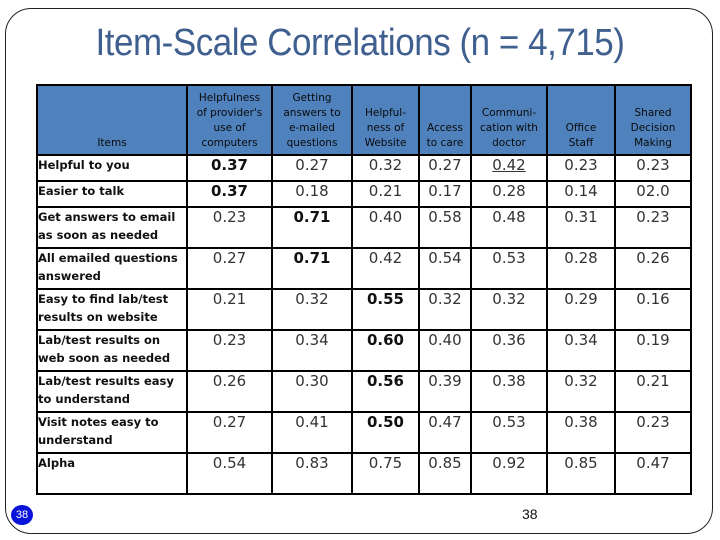 This screenshot has width=720, height=540. Describe the element at coordinates (653, 340) in the screenshot. I see `correlation-value: 0.19` at that location.